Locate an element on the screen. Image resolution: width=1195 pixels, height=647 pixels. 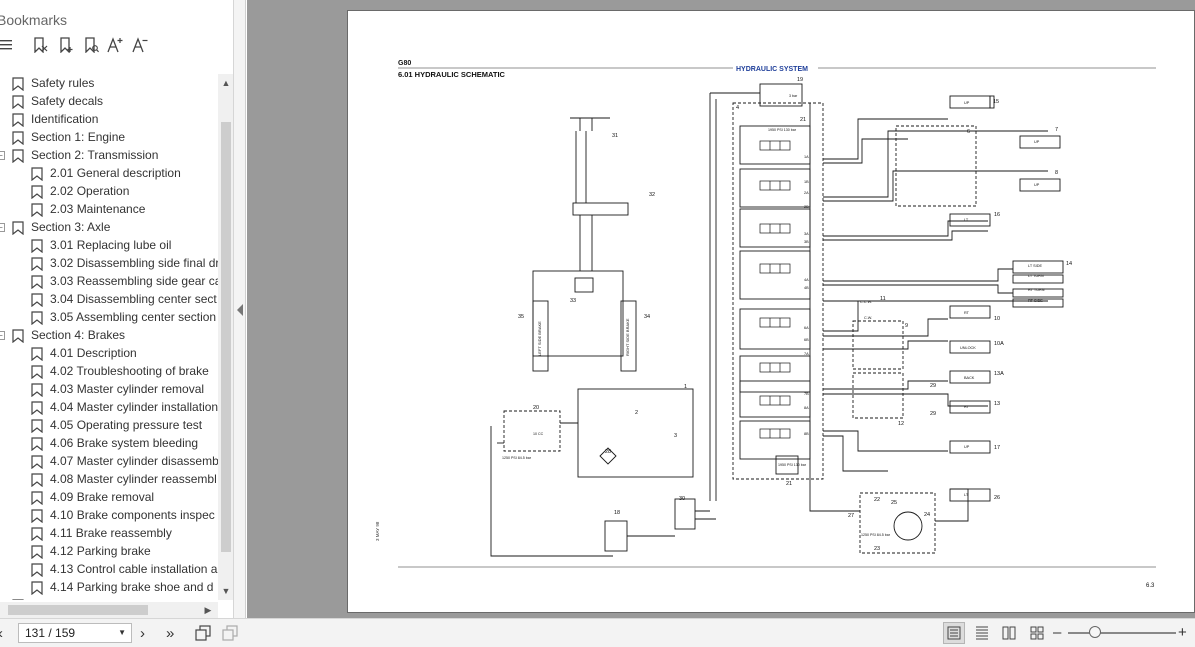
find-bookmark-icon is located at coordinates (91, 45).